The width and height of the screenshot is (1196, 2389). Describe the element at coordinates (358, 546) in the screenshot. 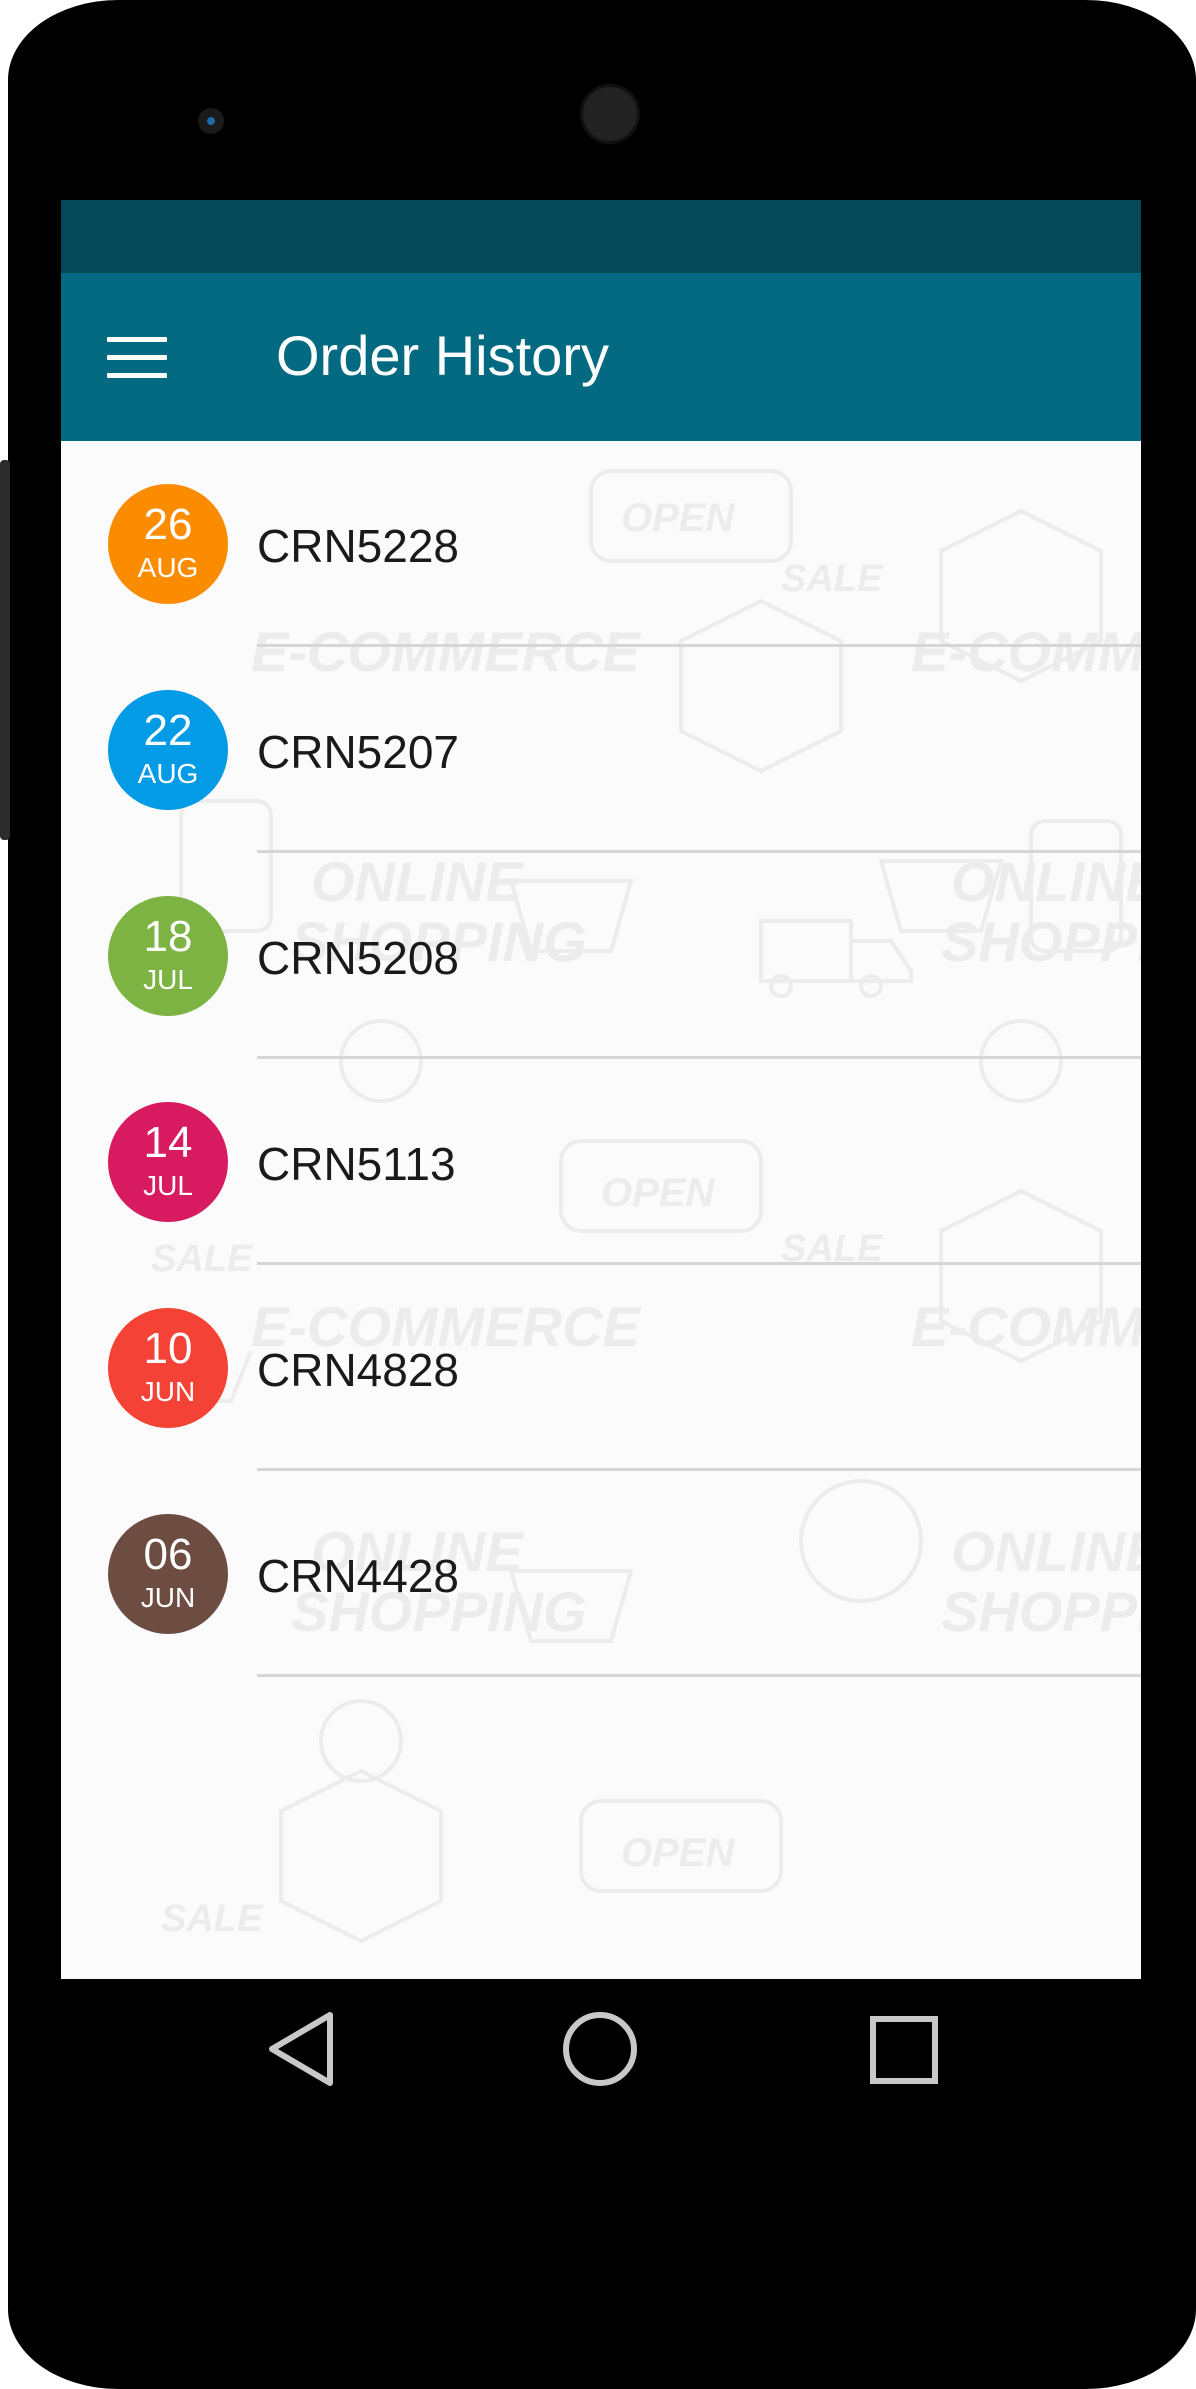

I see `order-number: CRN5228` at that location.